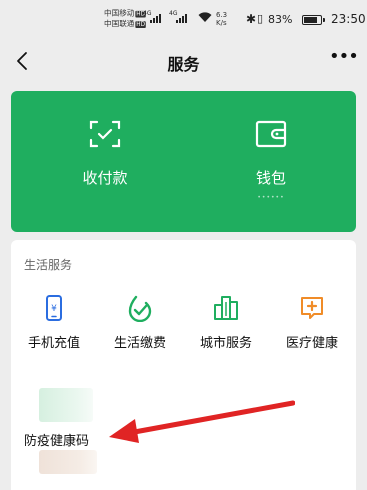  What do you see at coordinates (251, 19) in the screenshot?
I see `bluetooth-icon: ✱` at bounding box center [251, 19].